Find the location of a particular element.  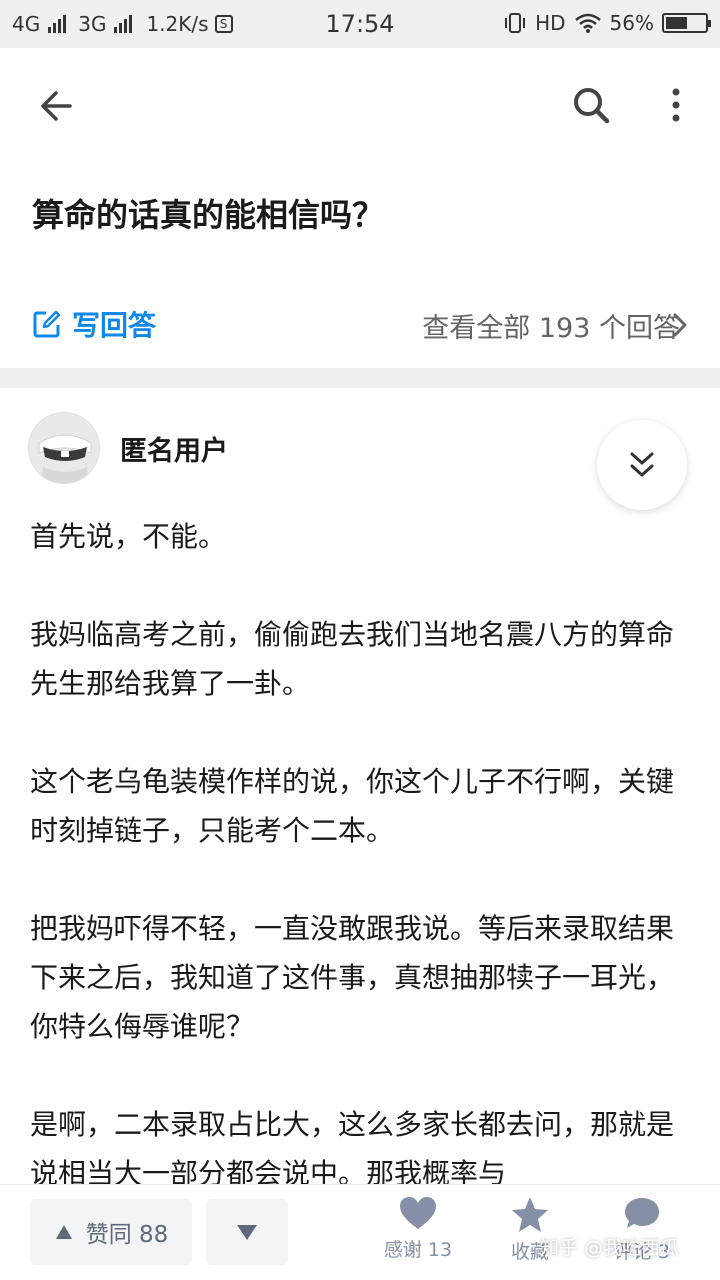

answer-paragraph: 我妈临高考之前，偷偷跑去我们当地名震八方的算命先生那给我算了一卦。 is located at coordinates (352, 659).